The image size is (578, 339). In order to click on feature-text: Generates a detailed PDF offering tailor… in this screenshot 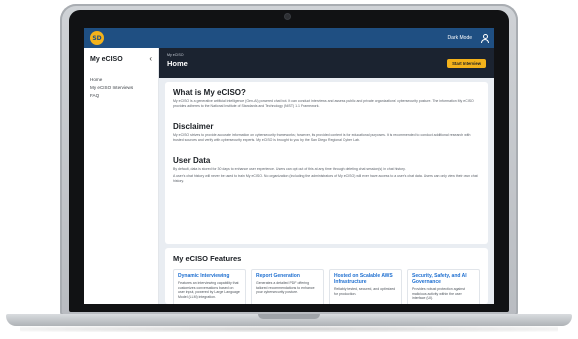, I will do `click(285, 288)`.